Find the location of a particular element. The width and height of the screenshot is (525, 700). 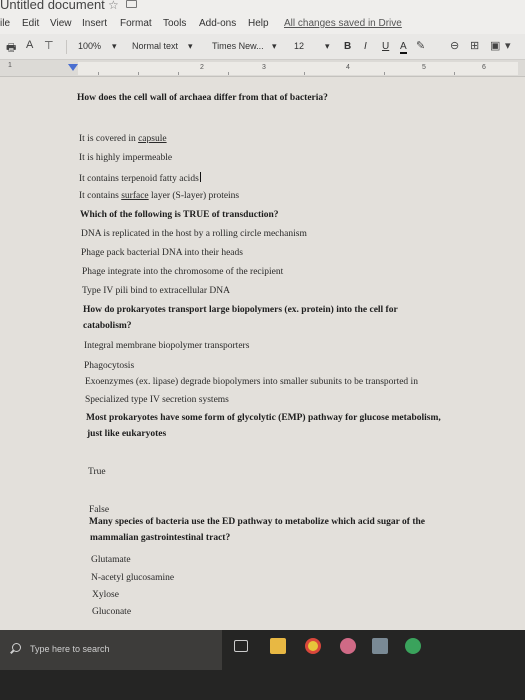

save-status-link: All changes saved in Drive is located at coordinates (343, 23).